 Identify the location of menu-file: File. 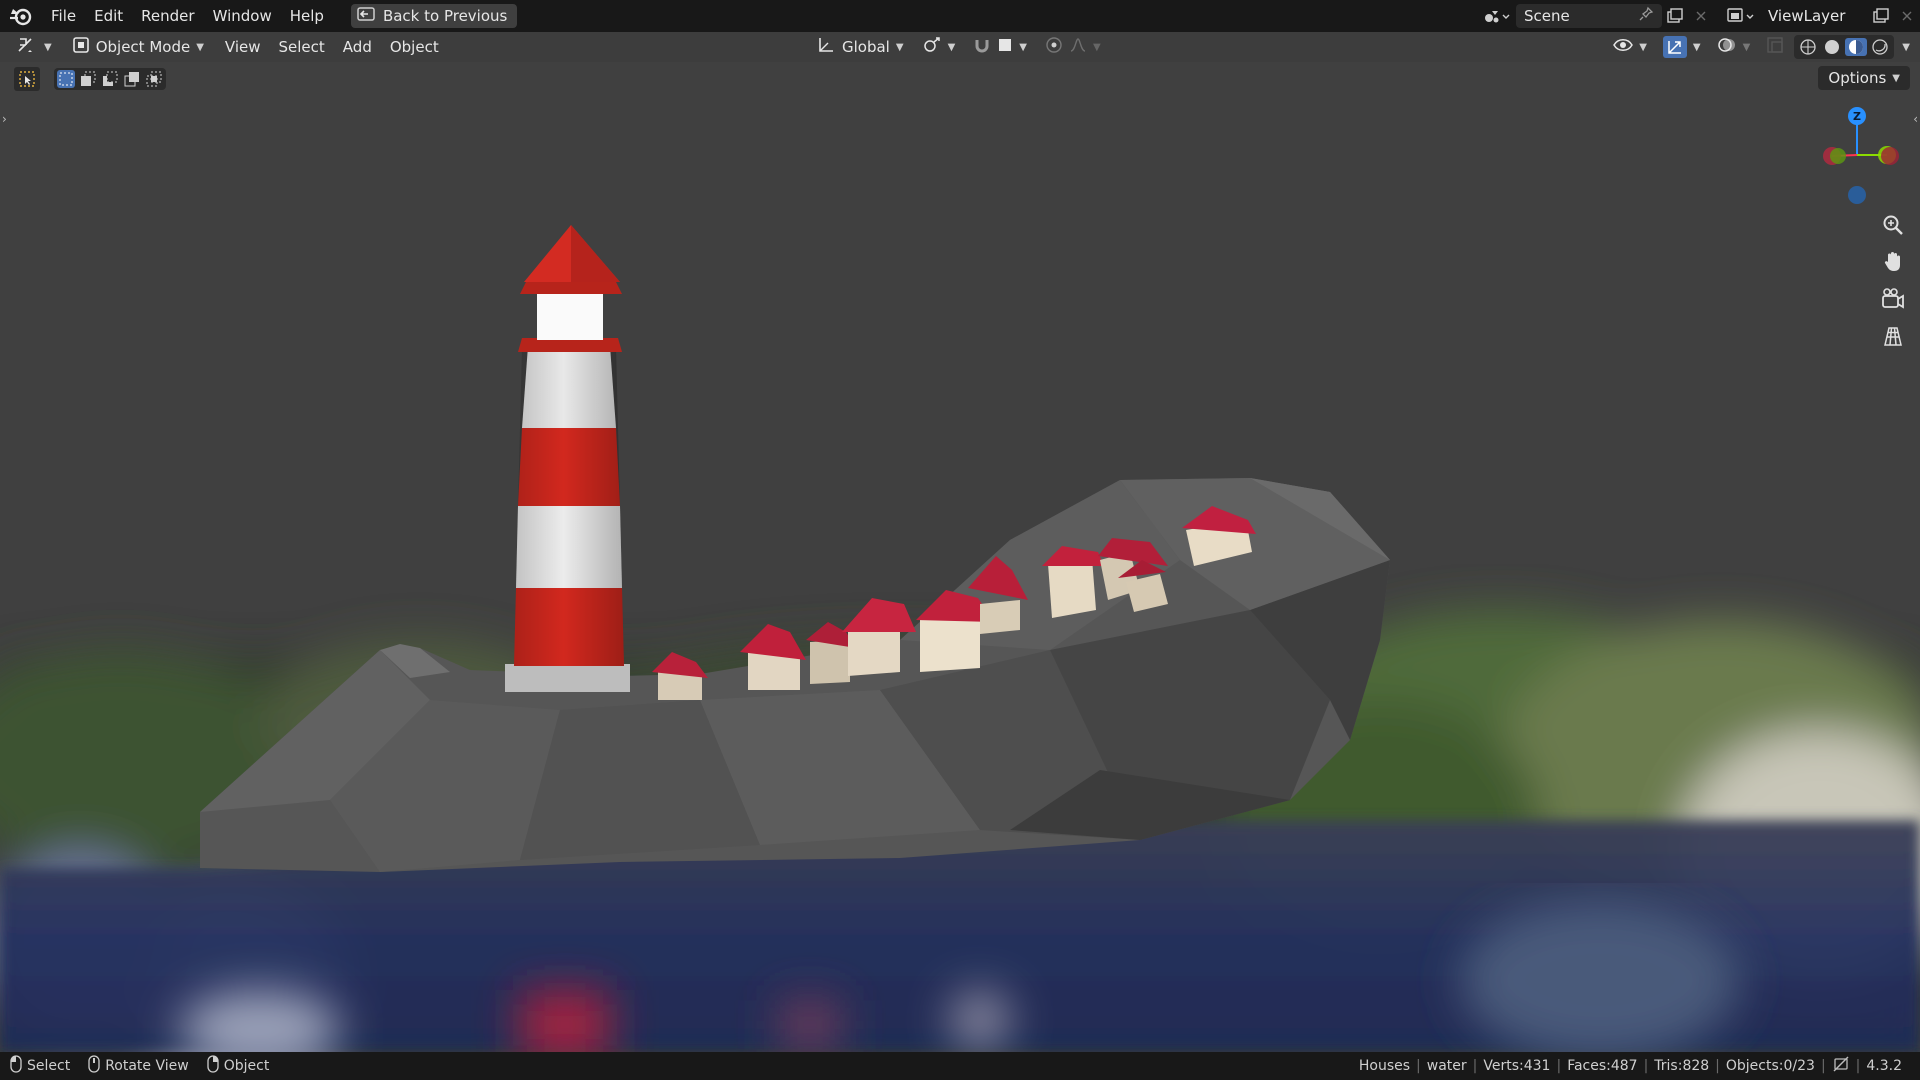
(63, 16).